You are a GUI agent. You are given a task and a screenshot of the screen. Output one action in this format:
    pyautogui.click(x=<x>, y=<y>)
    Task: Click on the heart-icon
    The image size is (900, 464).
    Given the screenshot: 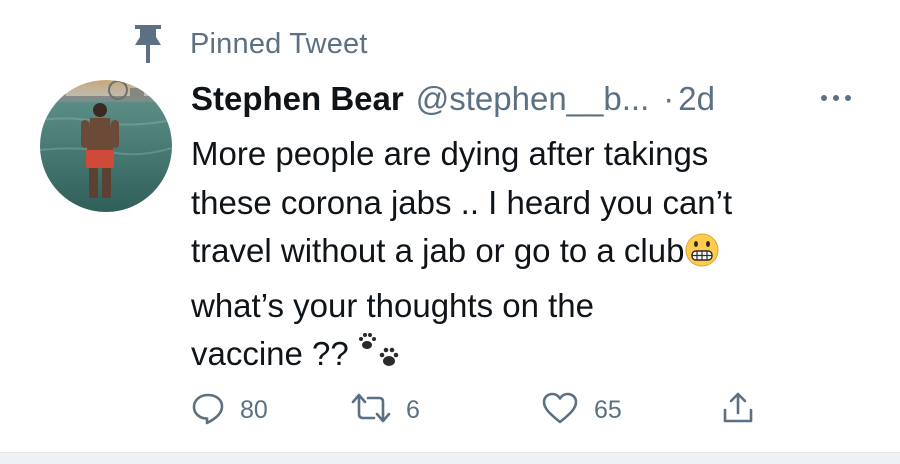 What is the action you would take?
    pyautogui.click(x=560, y=410)
    